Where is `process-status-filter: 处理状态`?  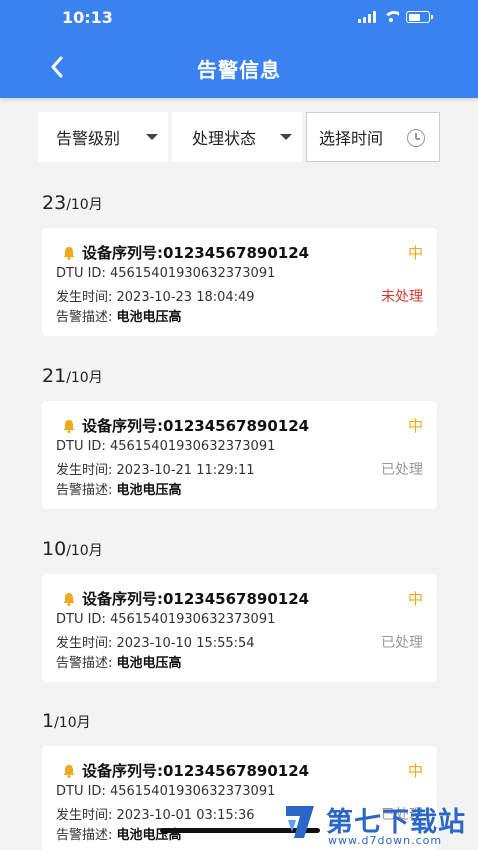
process-status-filter: 处理状态 is located at coordinates (237, 137).